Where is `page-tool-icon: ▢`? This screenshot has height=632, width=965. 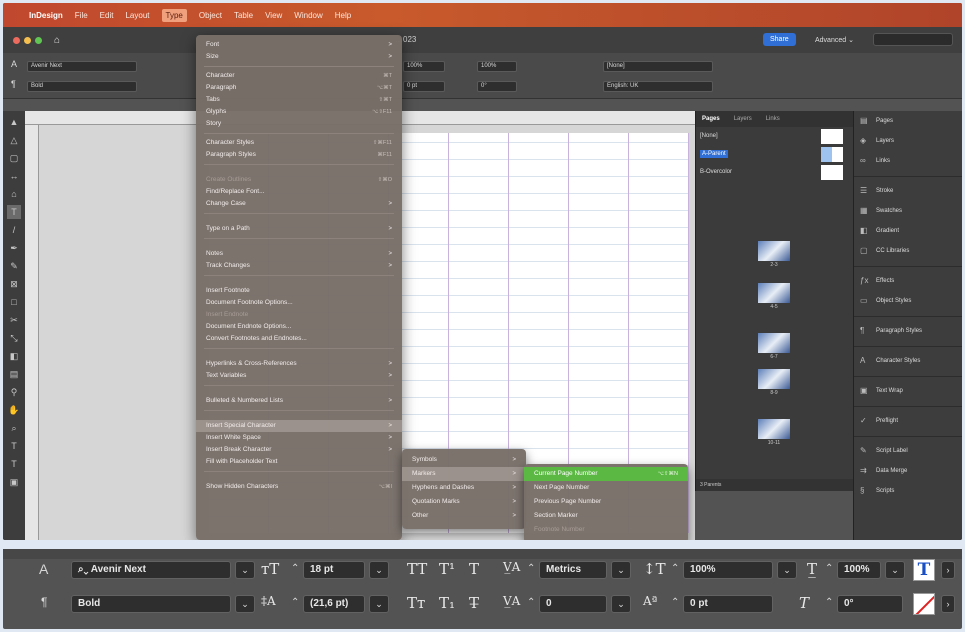
page-tool-icon: ▢ is located at coordinates (14, 158).